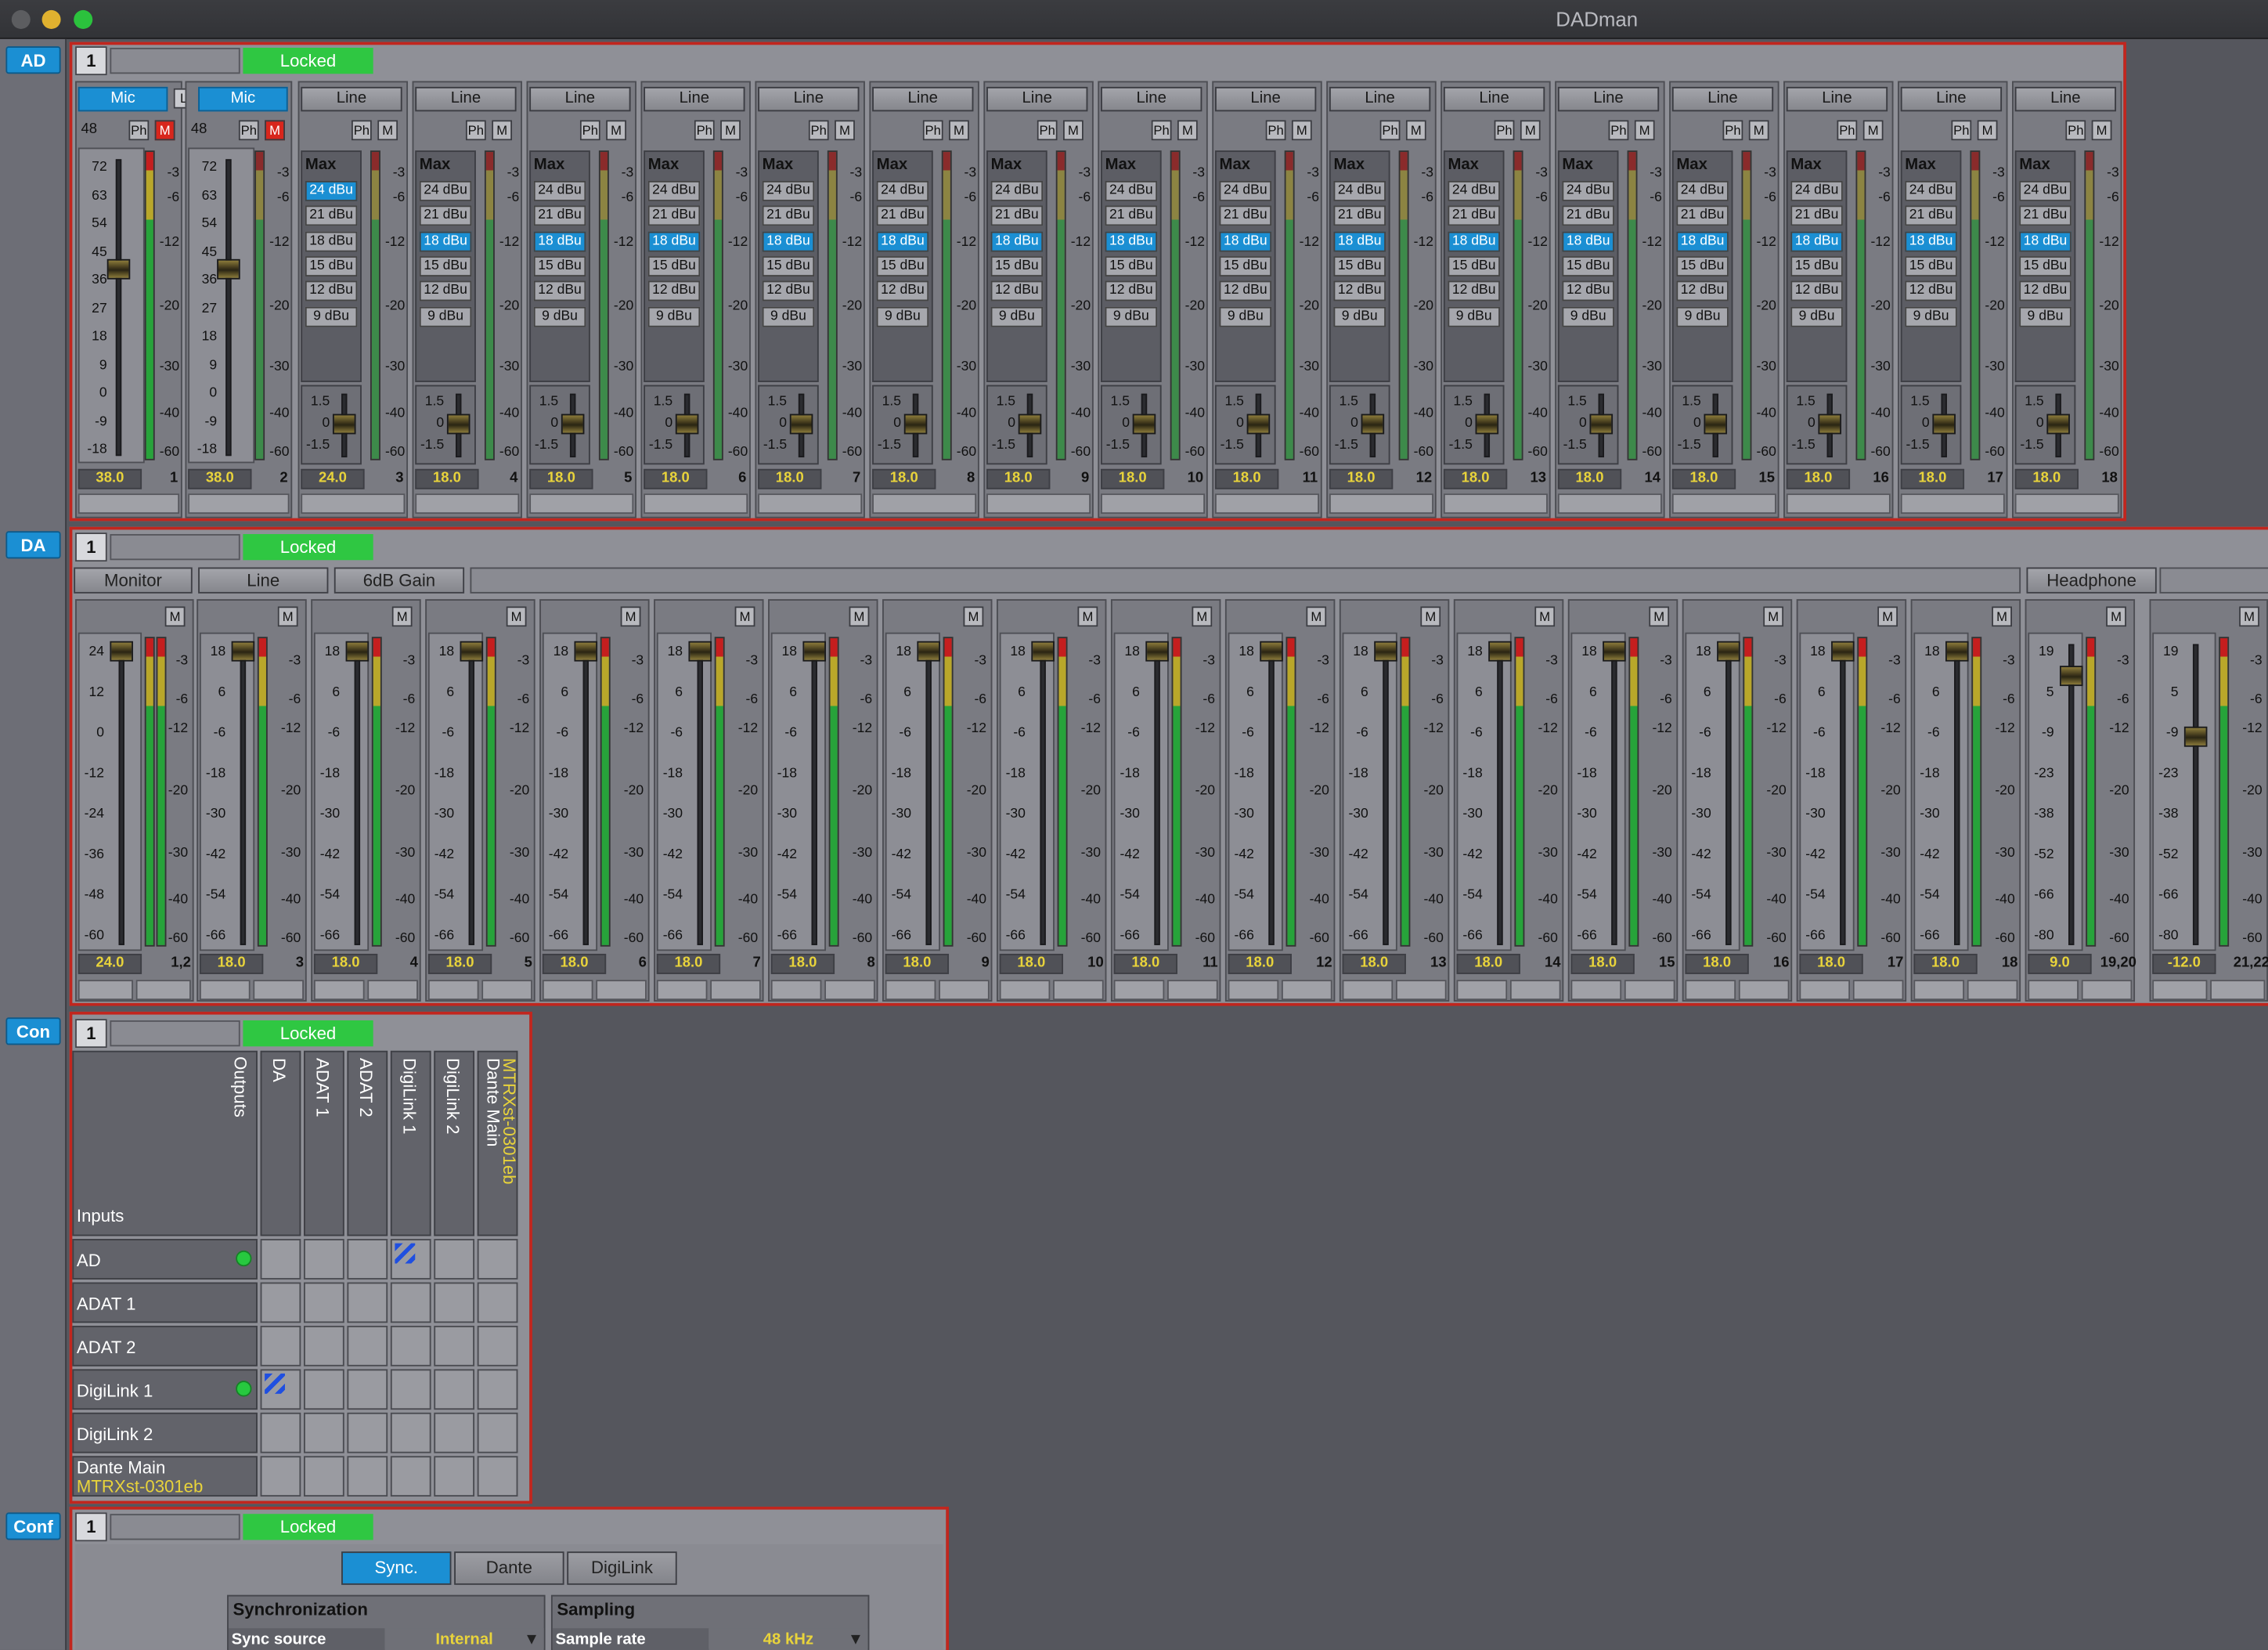 This screenshot has width=2268, height=1650. I want to click on device-name-field, so click(175, 547).